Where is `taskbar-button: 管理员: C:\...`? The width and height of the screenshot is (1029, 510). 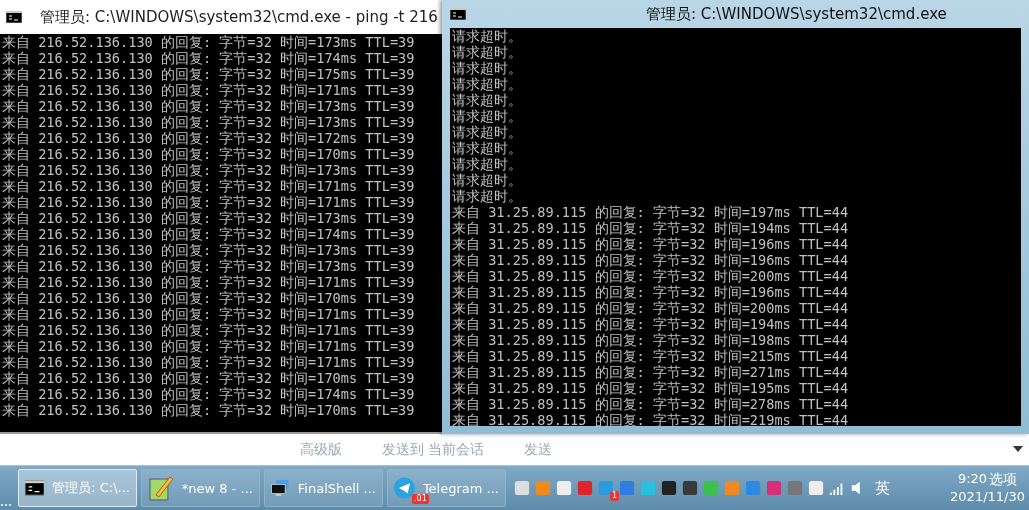 taskbar-button: 管理员: C:\... is located at coordinates (77, 488).